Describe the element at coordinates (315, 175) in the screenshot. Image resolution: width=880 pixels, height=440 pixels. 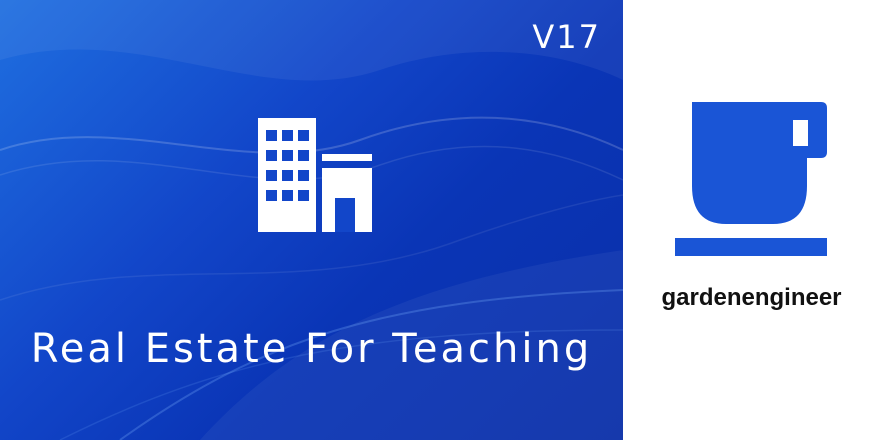
I see `office-building-icon` at that location.